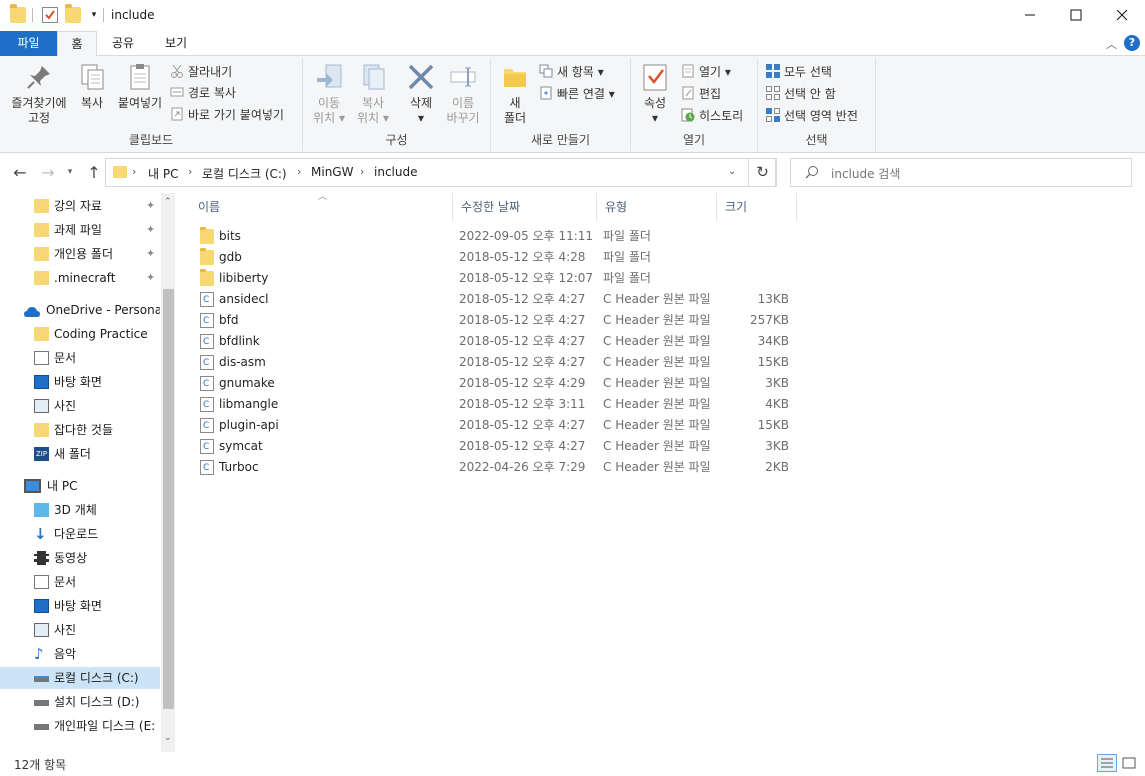 This screenshot has height=776, width=1145. Describe the element at coordinates (207, 277) in the screenshot. I see `folder-icon` at that location.